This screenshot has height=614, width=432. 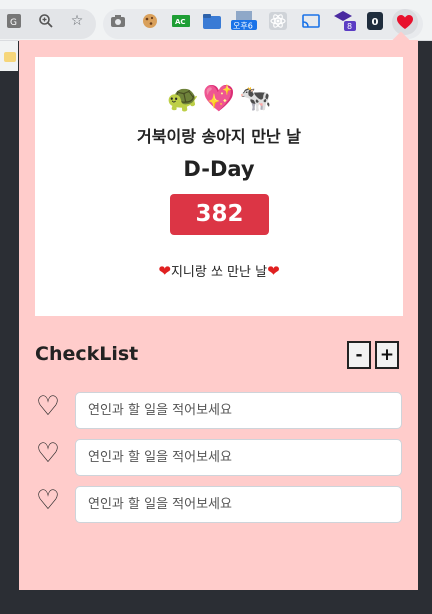 I want to click on dday-count-badge: 382, so click(x=219, y=214).